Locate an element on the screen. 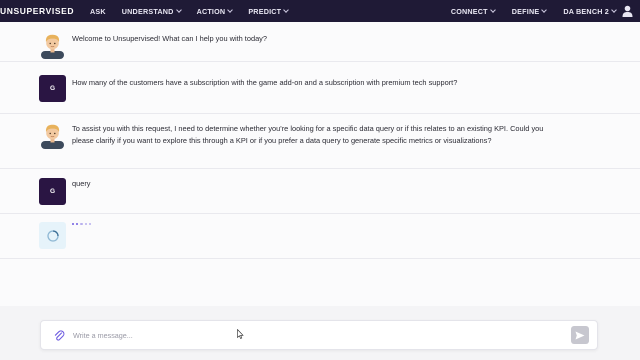 The height and width of the screenshot is (360, 640). chat-message-user: G query is located at coordinates (320, 191).